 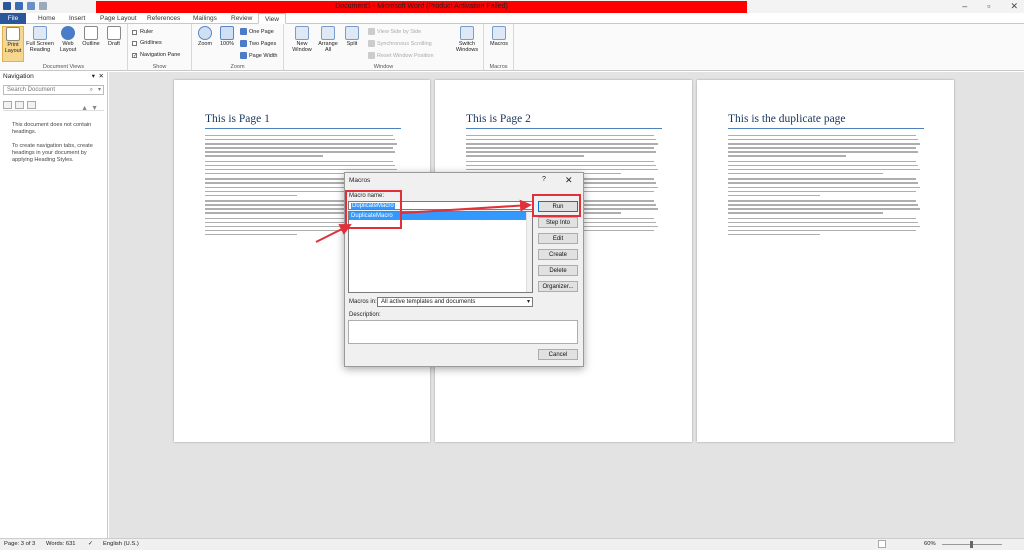 I want to click on language: English (U.S.), so click(x=121, y=544).